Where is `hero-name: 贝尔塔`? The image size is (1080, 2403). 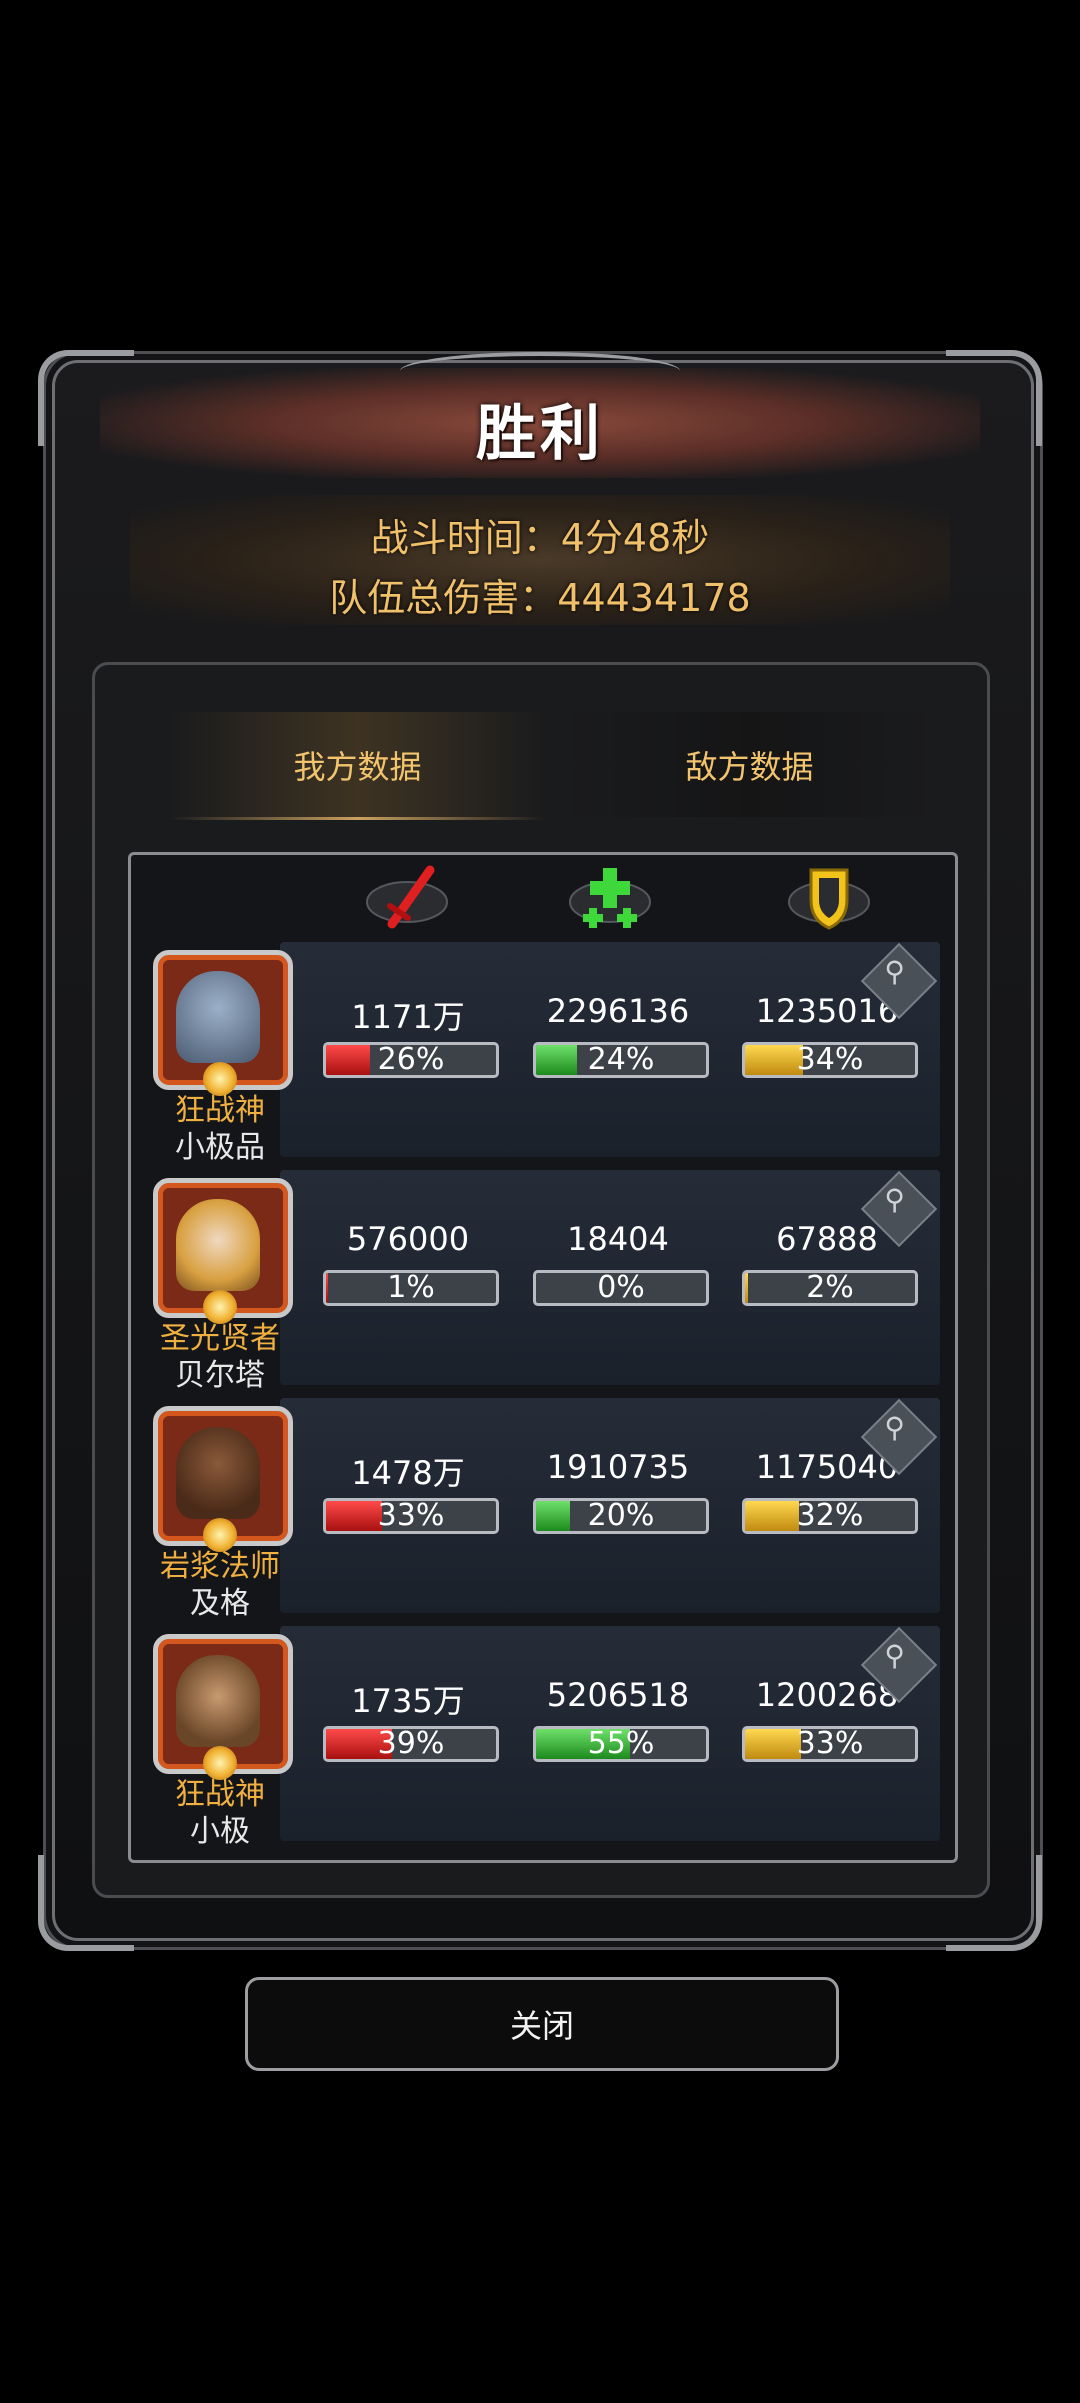
hero-name: 贝尔塔 is located at coordinates (220, 1375).